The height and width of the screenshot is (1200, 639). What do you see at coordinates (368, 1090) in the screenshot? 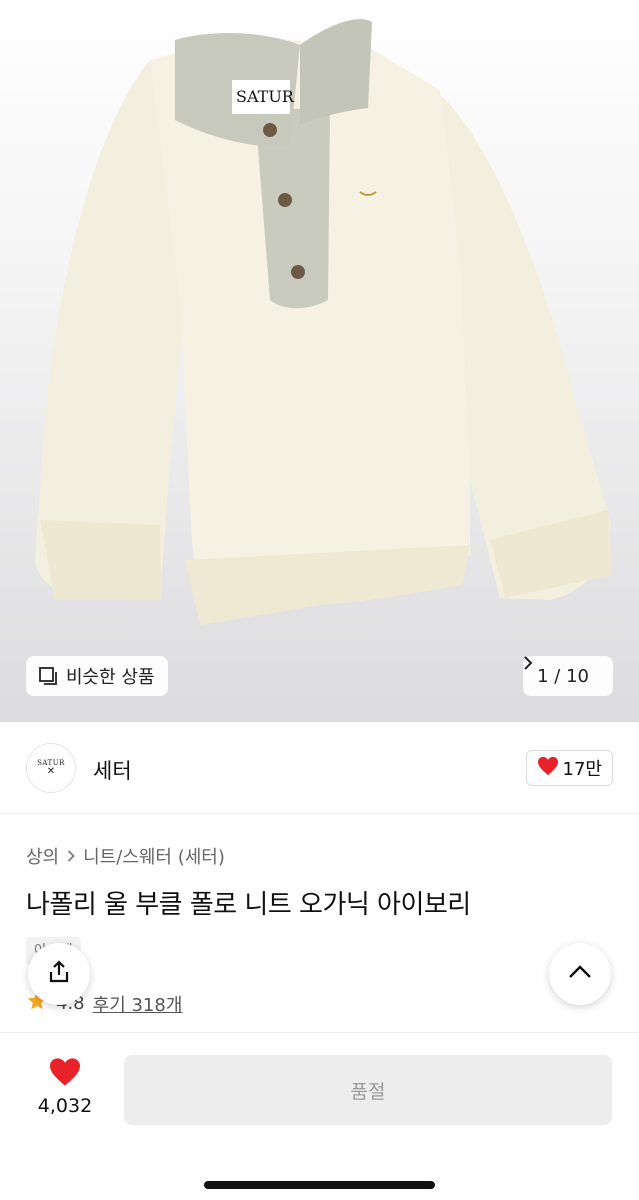
I see `sold-out-button: 품절` at bounding box center [368, 1090].